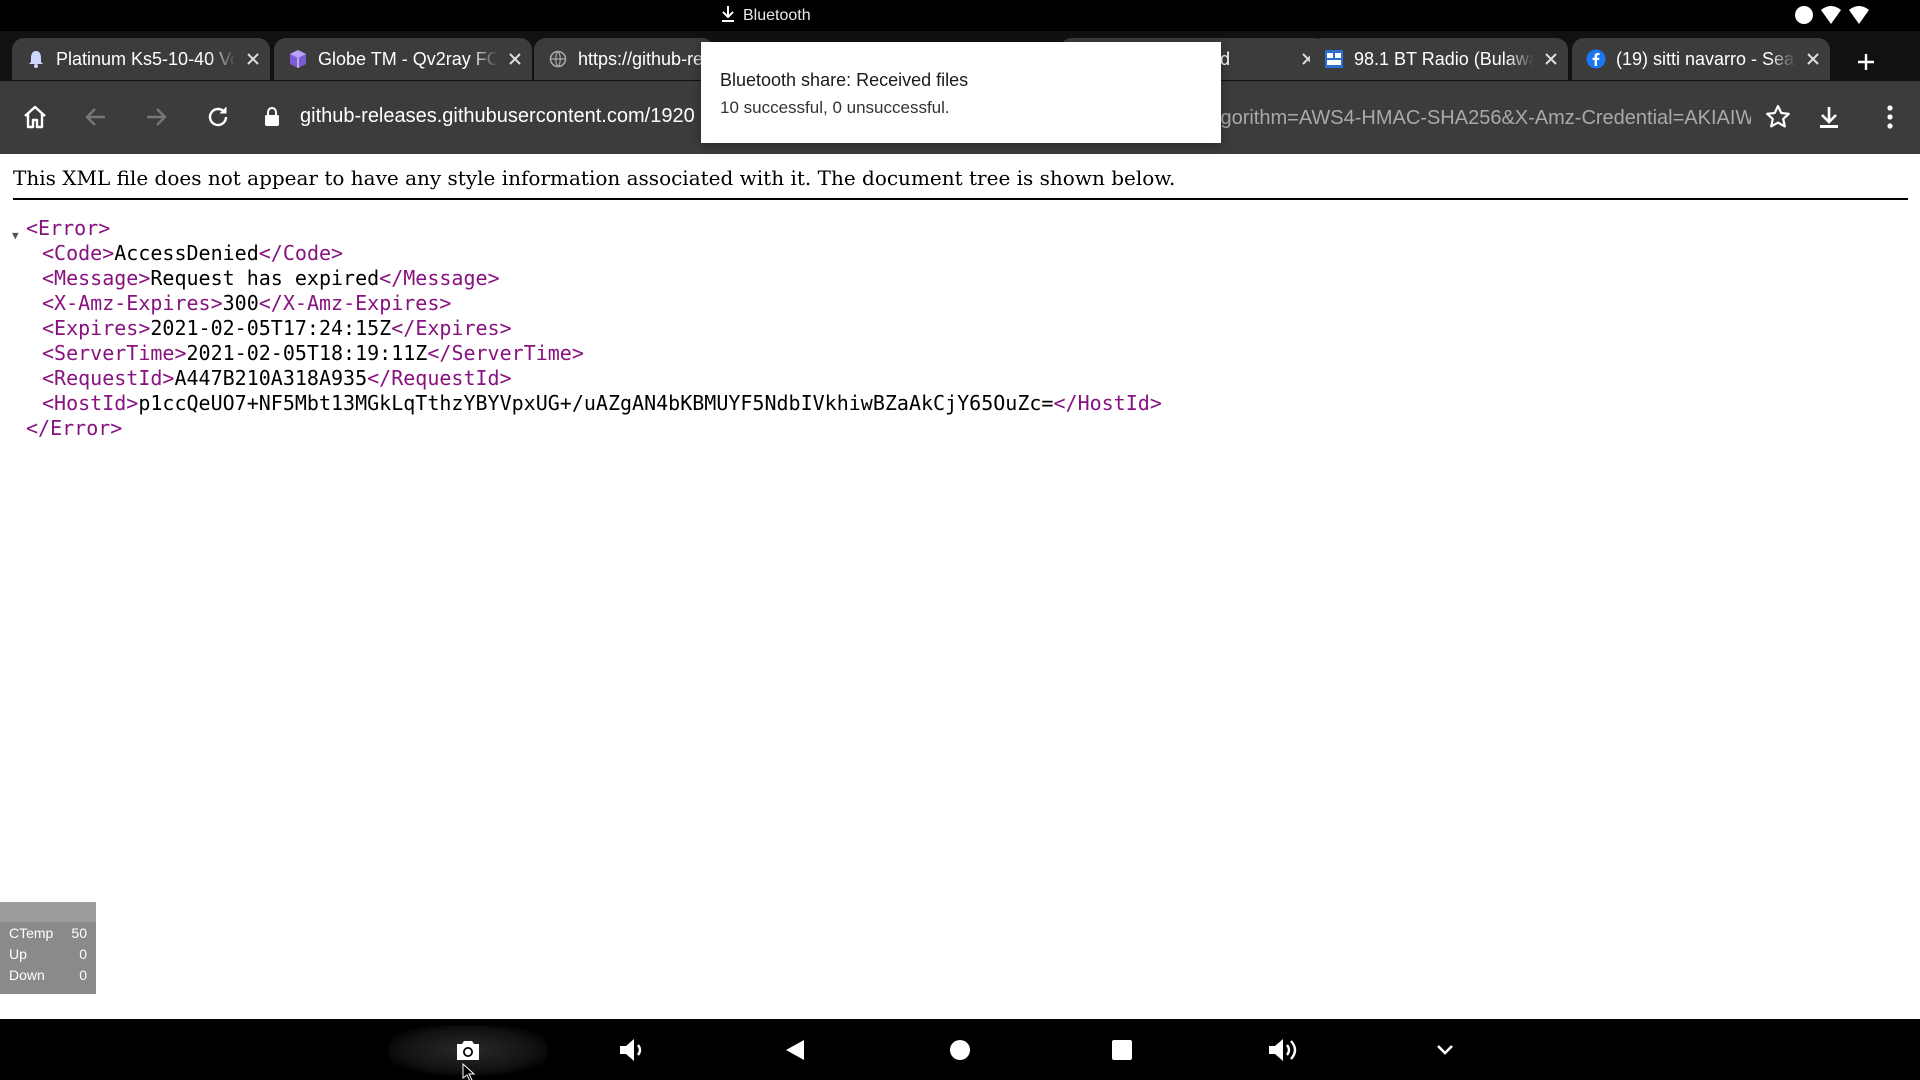  Describe the element at coordinates (777, 15) in the screenshot. I see `status-download-label: Bluetooth` at that location.